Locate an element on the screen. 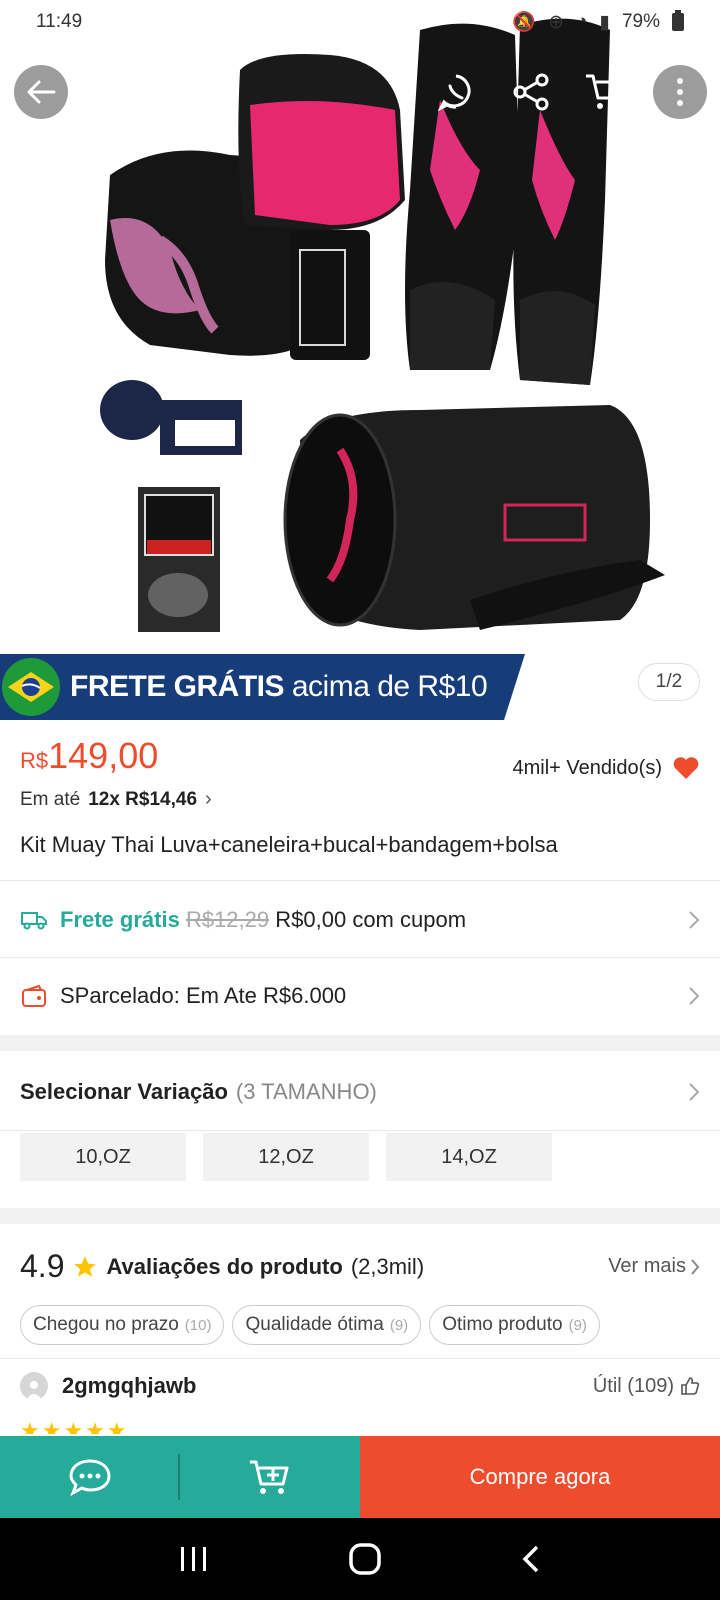 The width and height of the screenshot is (720, 1600). mute-icon: 🔕 is located at coordinates (524, 22).